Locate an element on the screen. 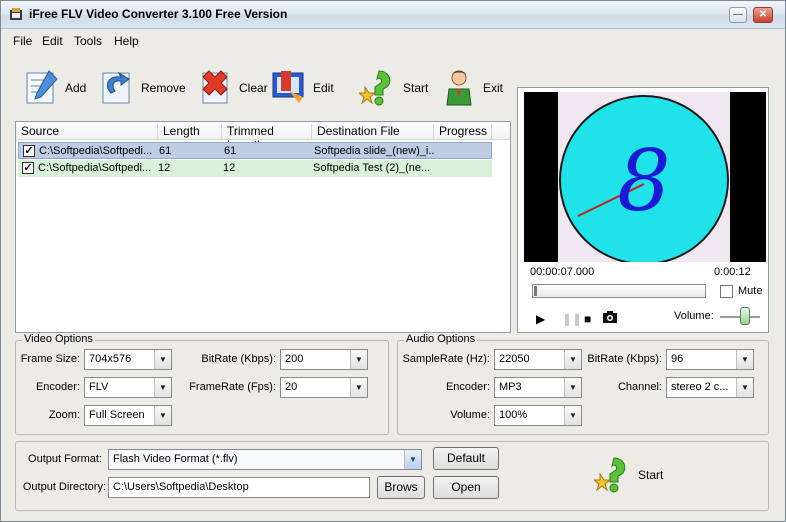 Image resolution: width=786 pixels, height=522 pixels. clear-button: Clear is located at coordinates (231, 87).